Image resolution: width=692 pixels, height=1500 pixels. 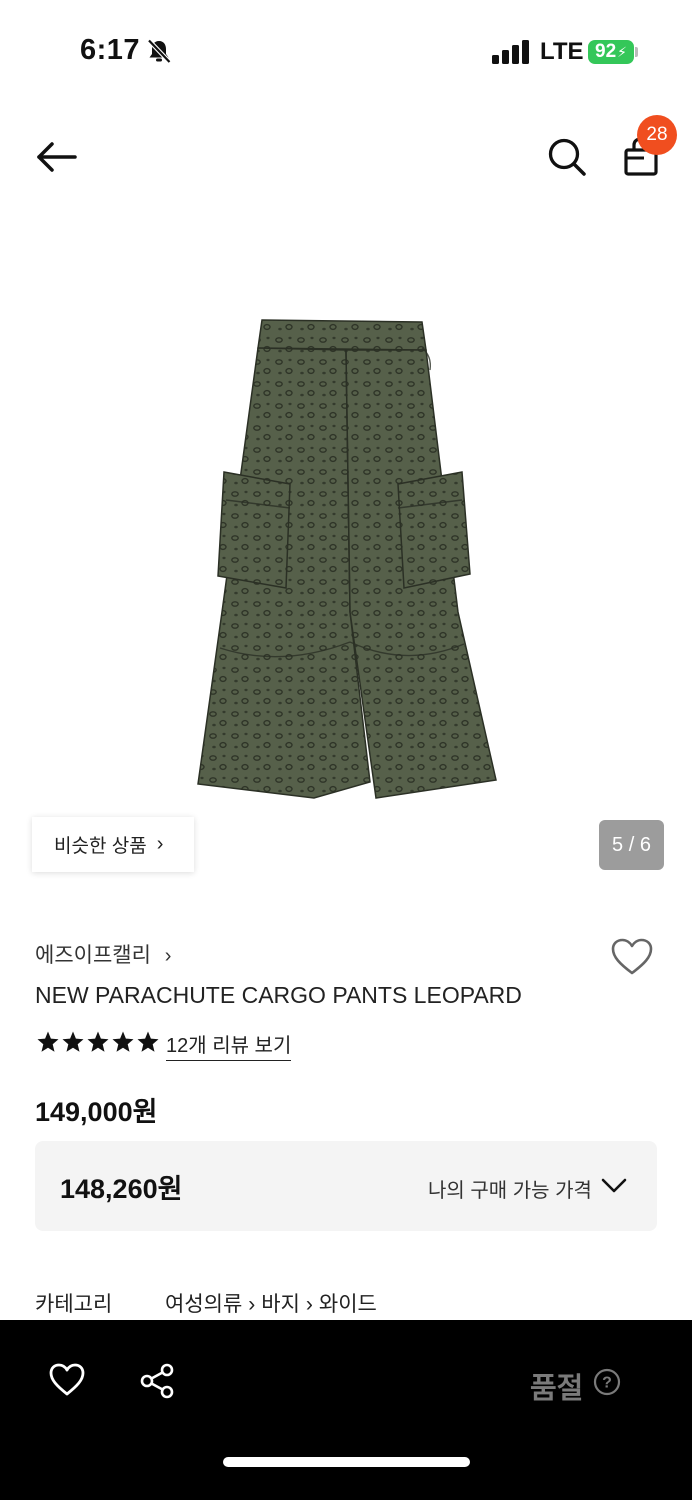 I want to click on category-label: 카테고리, so click(x=74, y=1304).